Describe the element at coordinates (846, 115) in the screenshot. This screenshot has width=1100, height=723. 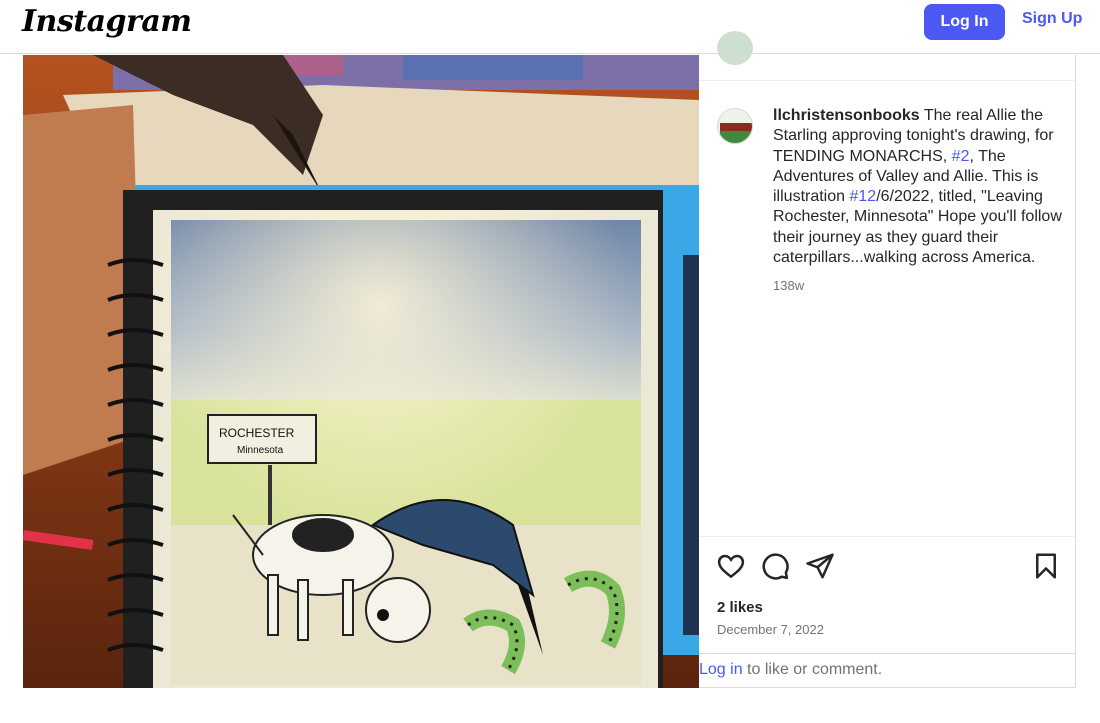
I see `username-link: llchristensonbooks` at that location.